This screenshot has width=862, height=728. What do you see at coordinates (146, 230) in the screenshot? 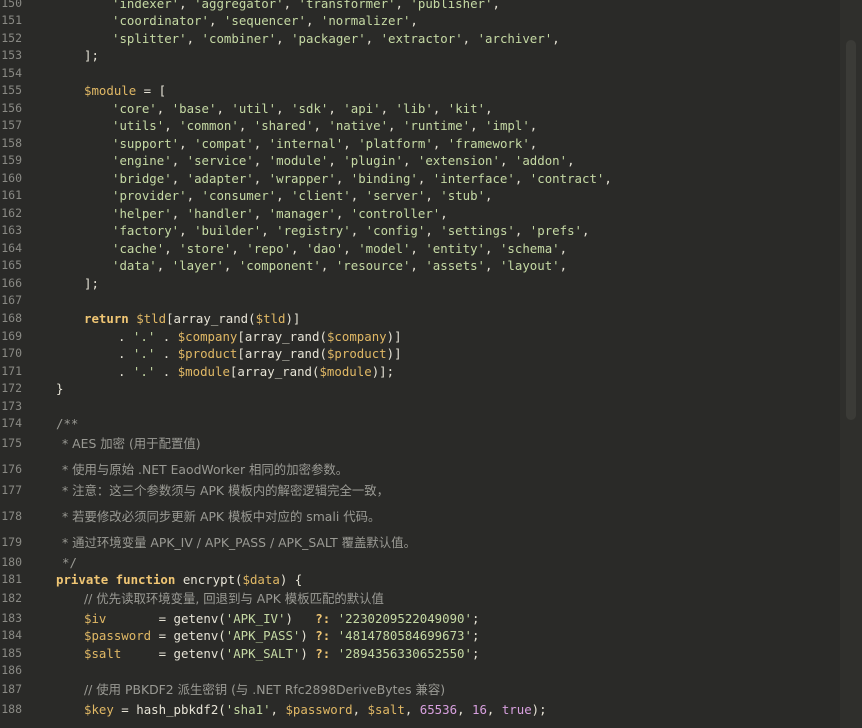
I see `code-token: 'factory'` at bounding box center [146, 230].